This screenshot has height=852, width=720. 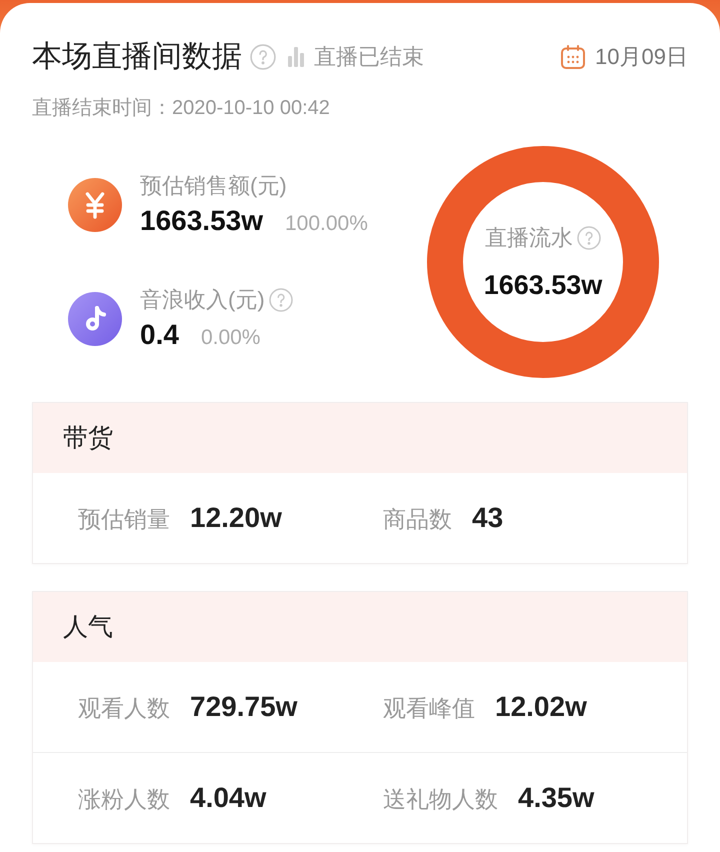 What do you see at coordinates (429, 708) in the screenshot?
I see `metric-label: 观看峰值` at bounding box center [429, 708].